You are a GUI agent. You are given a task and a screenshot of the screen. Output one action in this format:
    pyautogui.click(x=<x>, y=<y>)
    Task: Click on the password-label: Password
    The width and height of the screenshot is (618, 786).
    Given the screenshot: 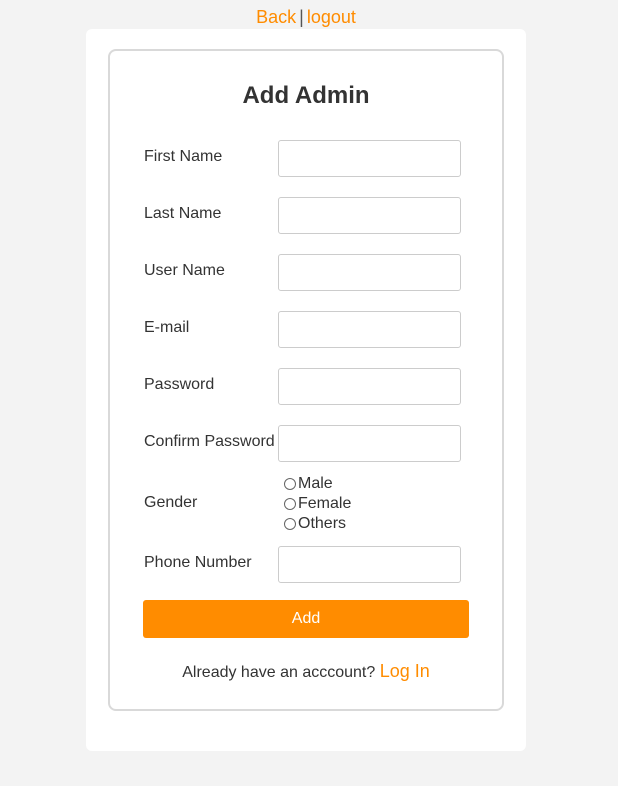 What is the action you would take?
    pyautogui.click(x=179, y=384)
    